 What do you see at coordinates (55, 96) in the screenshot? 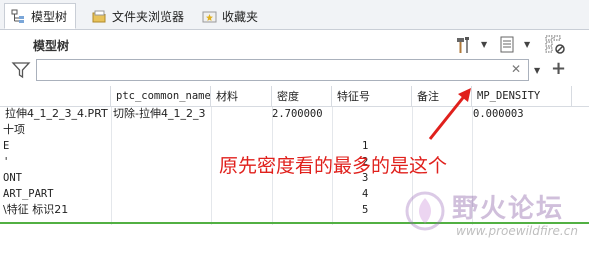
I see `column-header-name` at bounding box center [55, 96].